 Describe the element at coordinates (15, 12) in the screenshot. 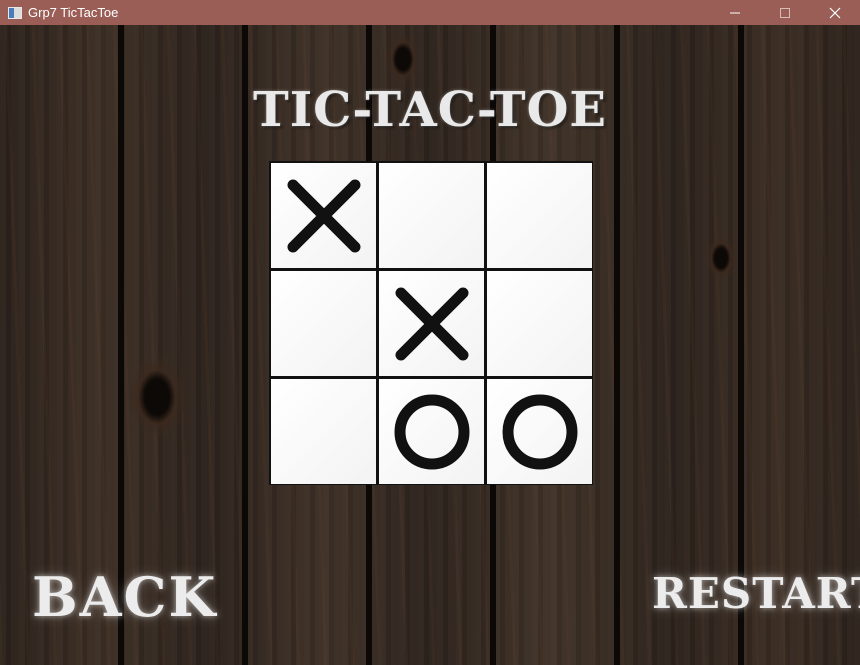

I see `window-app-icon` at that location.